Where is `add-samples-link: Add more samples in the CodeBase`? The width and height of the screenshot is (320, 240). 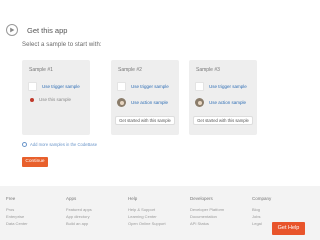 add-samples-link: Add more samples in the CodeBase is located at coordinates (59, 144).